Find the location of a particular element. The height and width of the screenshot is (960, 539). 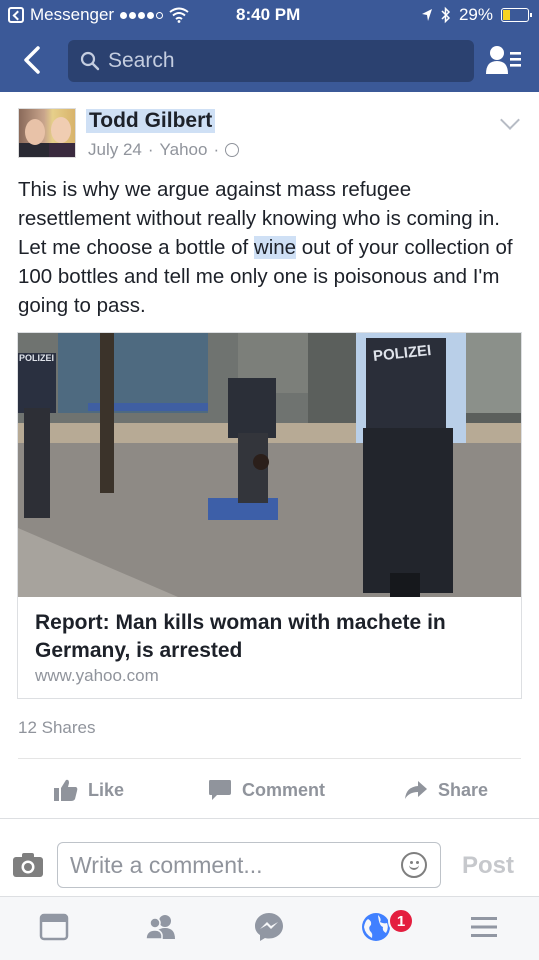

like-button: Like is located at coordinates (89, 790).